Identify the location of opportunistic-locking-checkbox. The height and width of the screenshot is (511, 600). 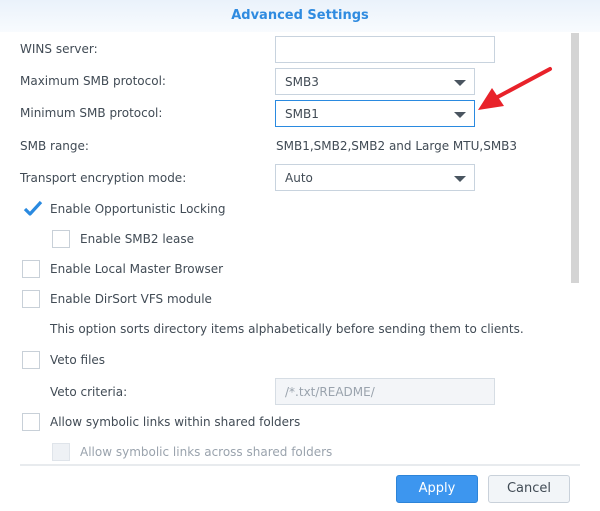
(32, 209).